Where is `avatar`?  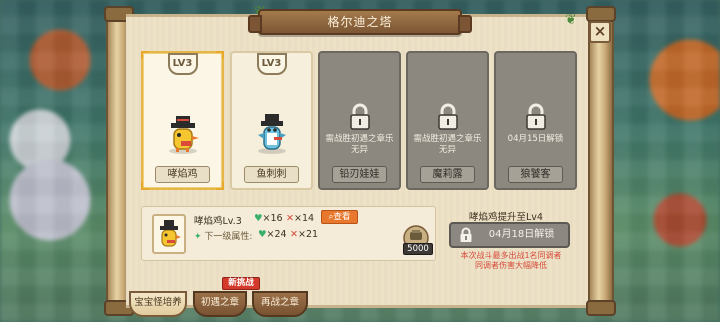
avatar is located at coordinates (169, 234).